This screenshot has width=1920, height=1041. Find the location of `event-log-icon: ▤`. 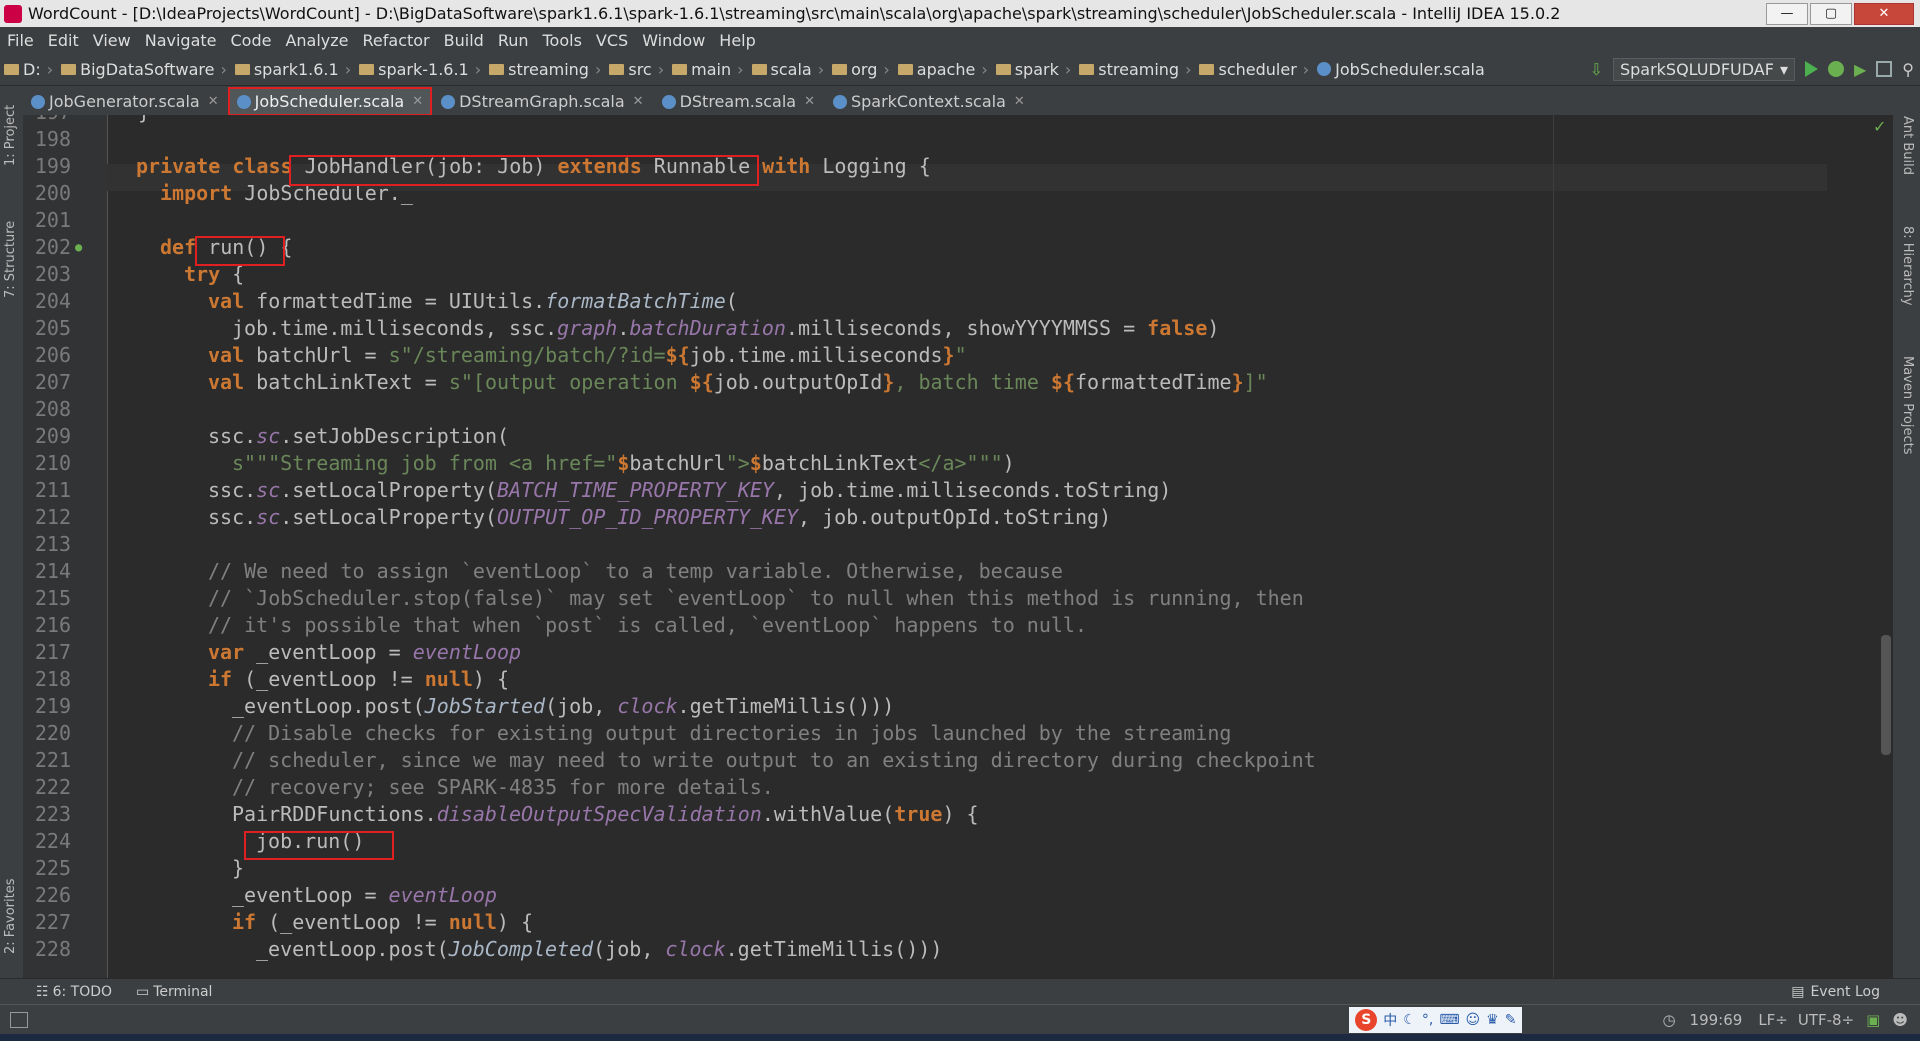

event-log-icon: ▤ is located at coordinates (1798, 992).